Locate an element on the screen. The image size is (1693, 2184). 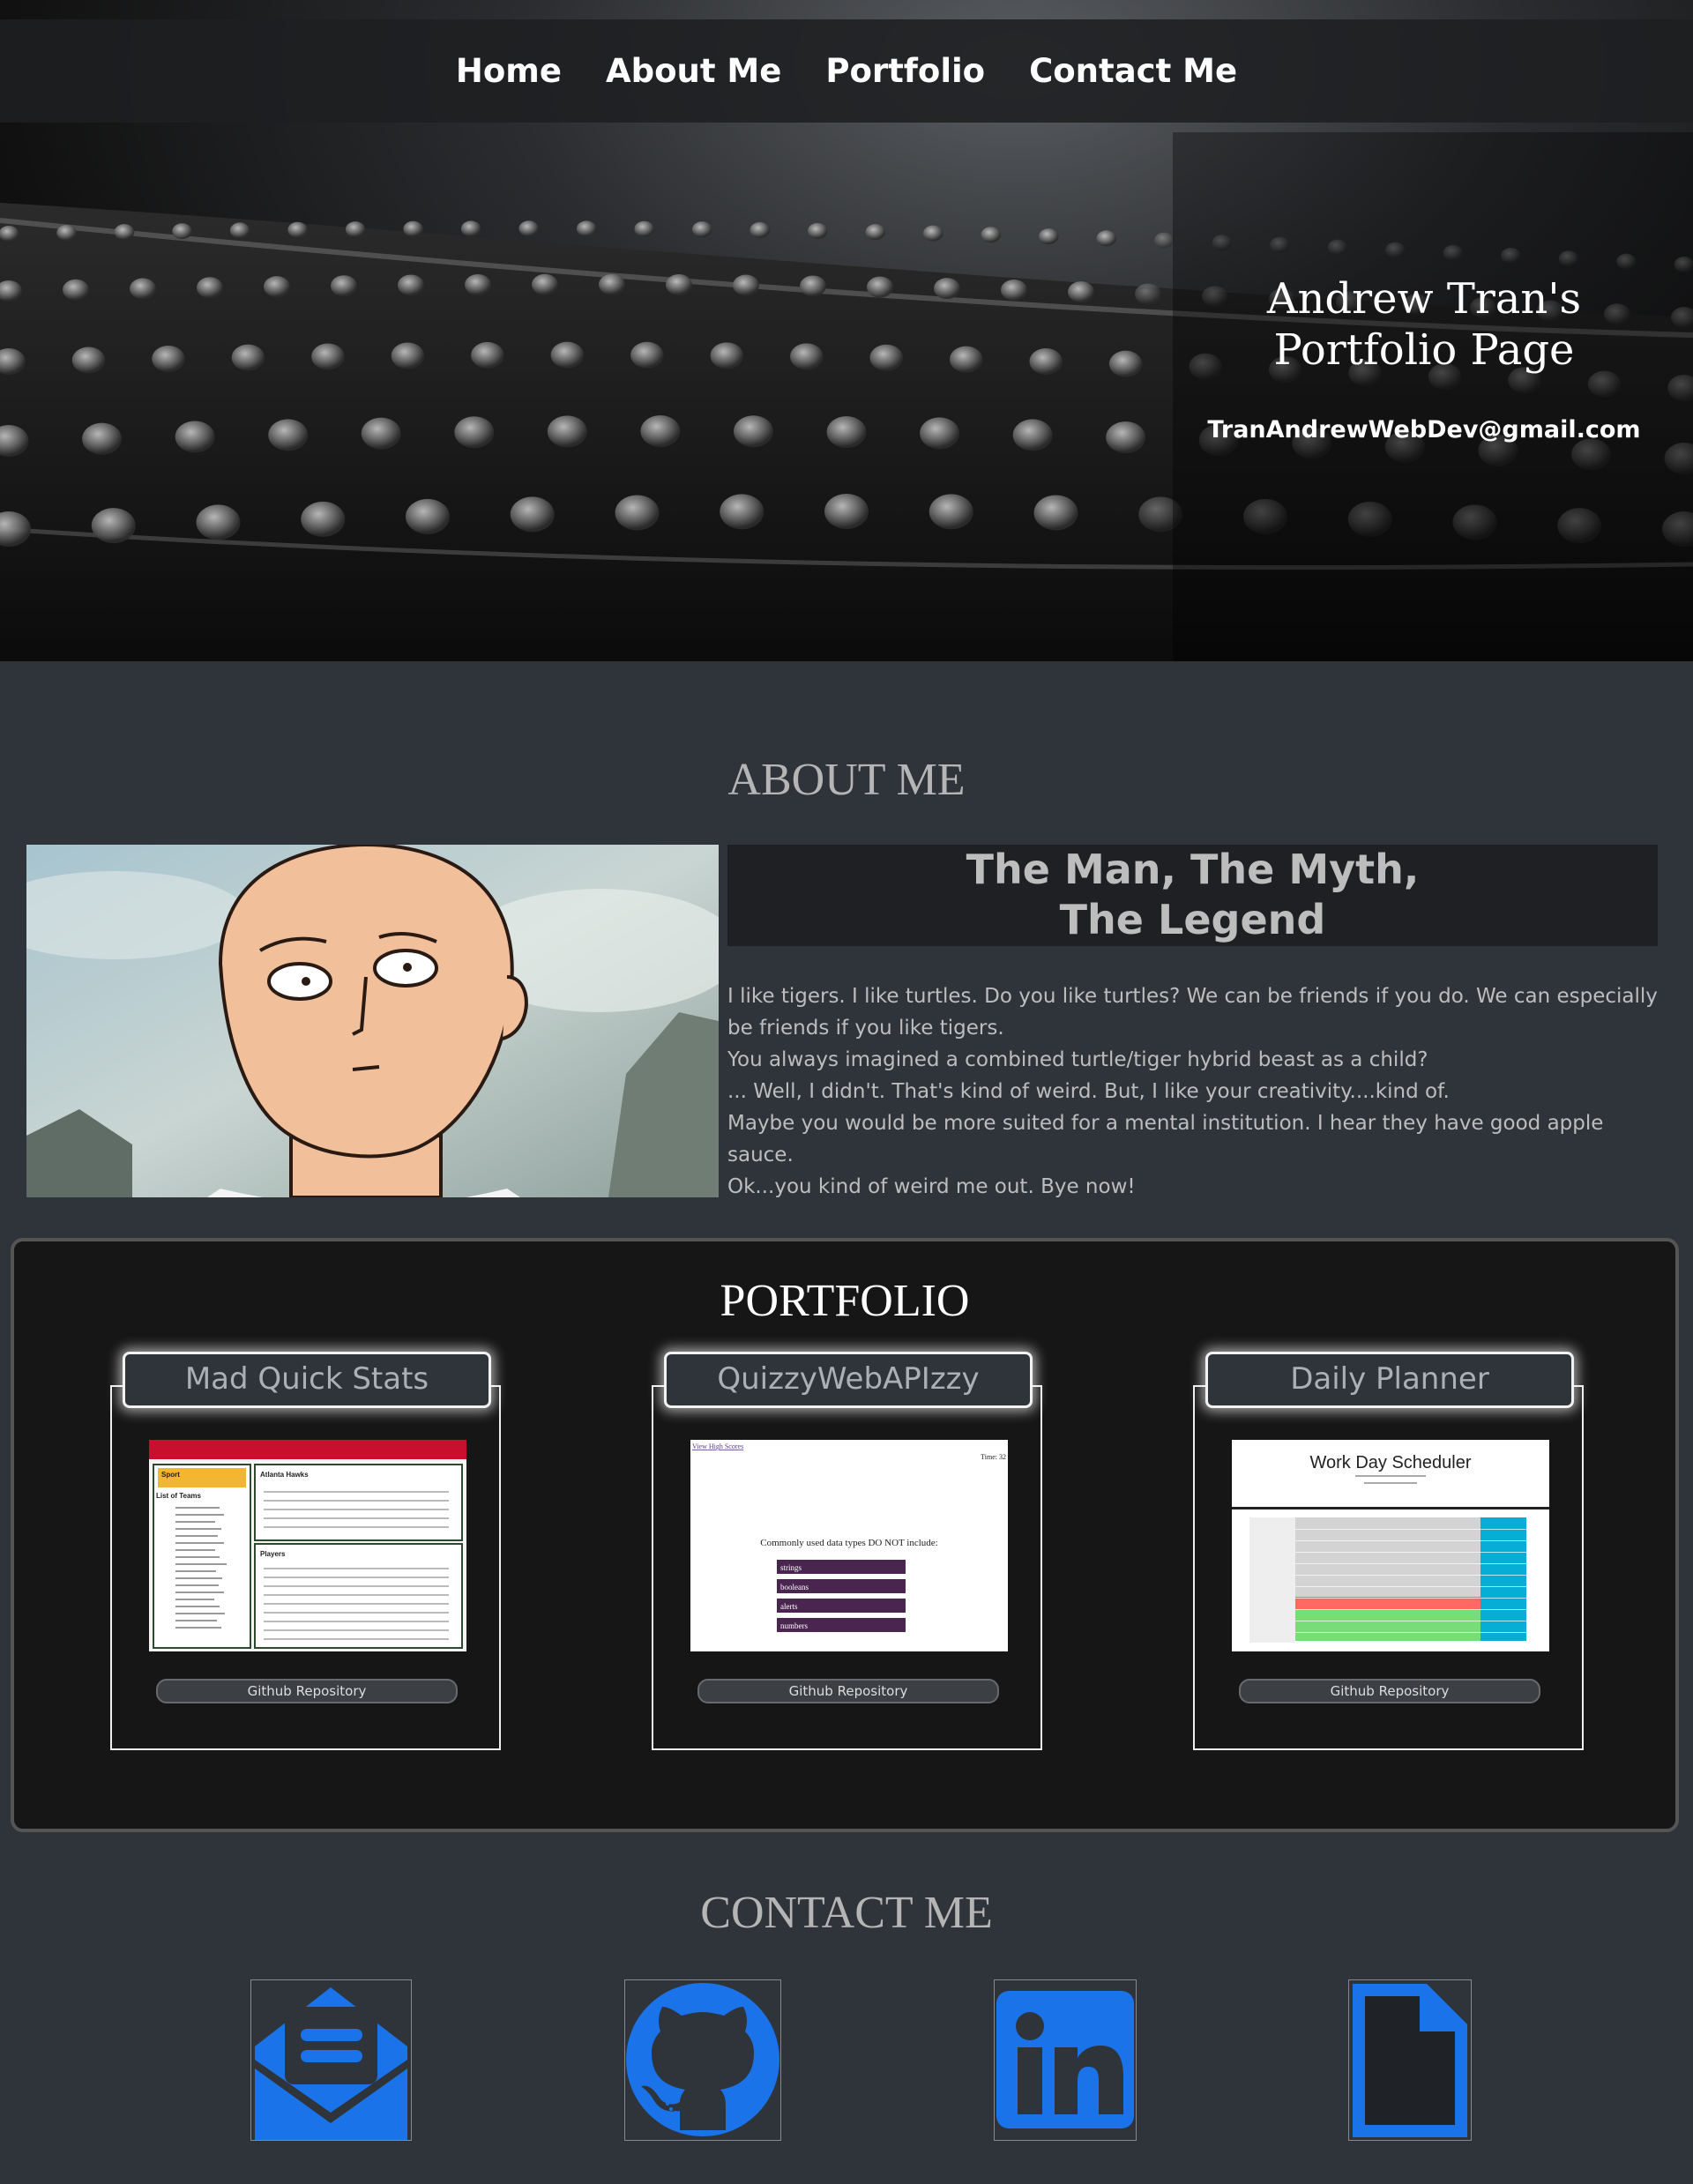
portfolio-section-title: PORTFOLIO is located at coordinates (845, 1301).